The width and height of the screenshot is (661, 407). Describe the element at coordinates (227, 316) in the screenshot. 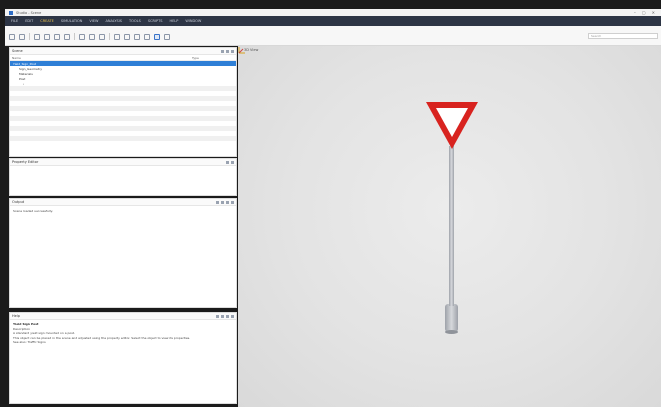

I see `home-icon` at that location.